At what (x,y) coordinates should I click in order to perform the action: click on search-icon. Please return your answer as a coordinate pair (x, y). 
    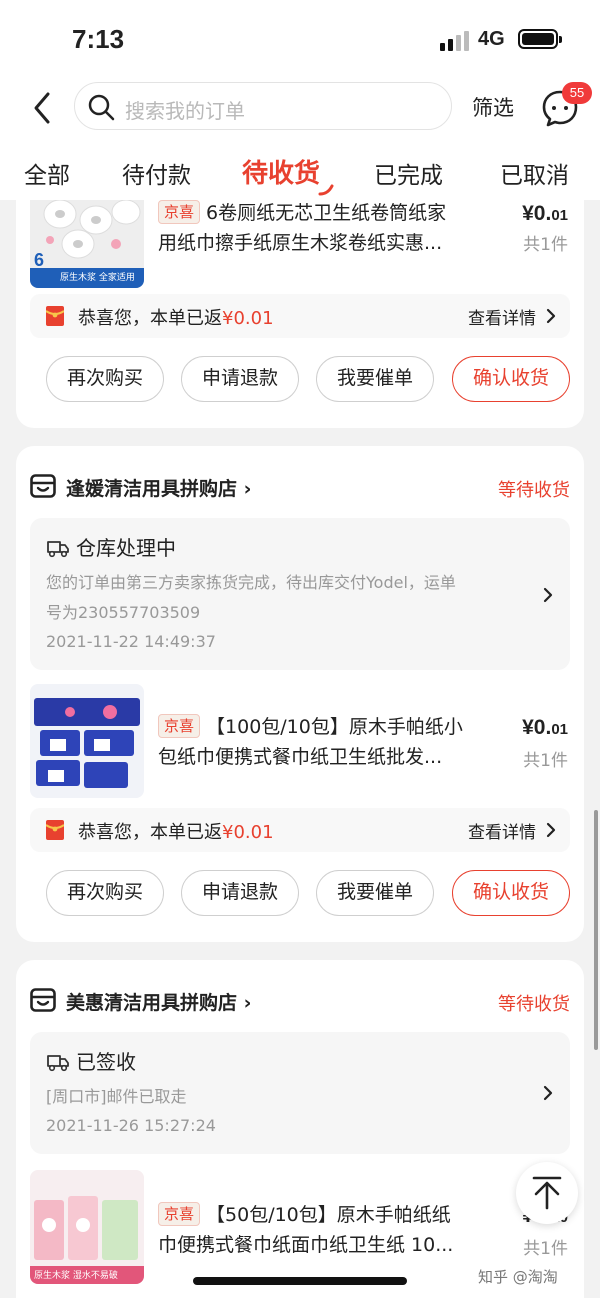
    Looking at the image, I should click on (101, 107).